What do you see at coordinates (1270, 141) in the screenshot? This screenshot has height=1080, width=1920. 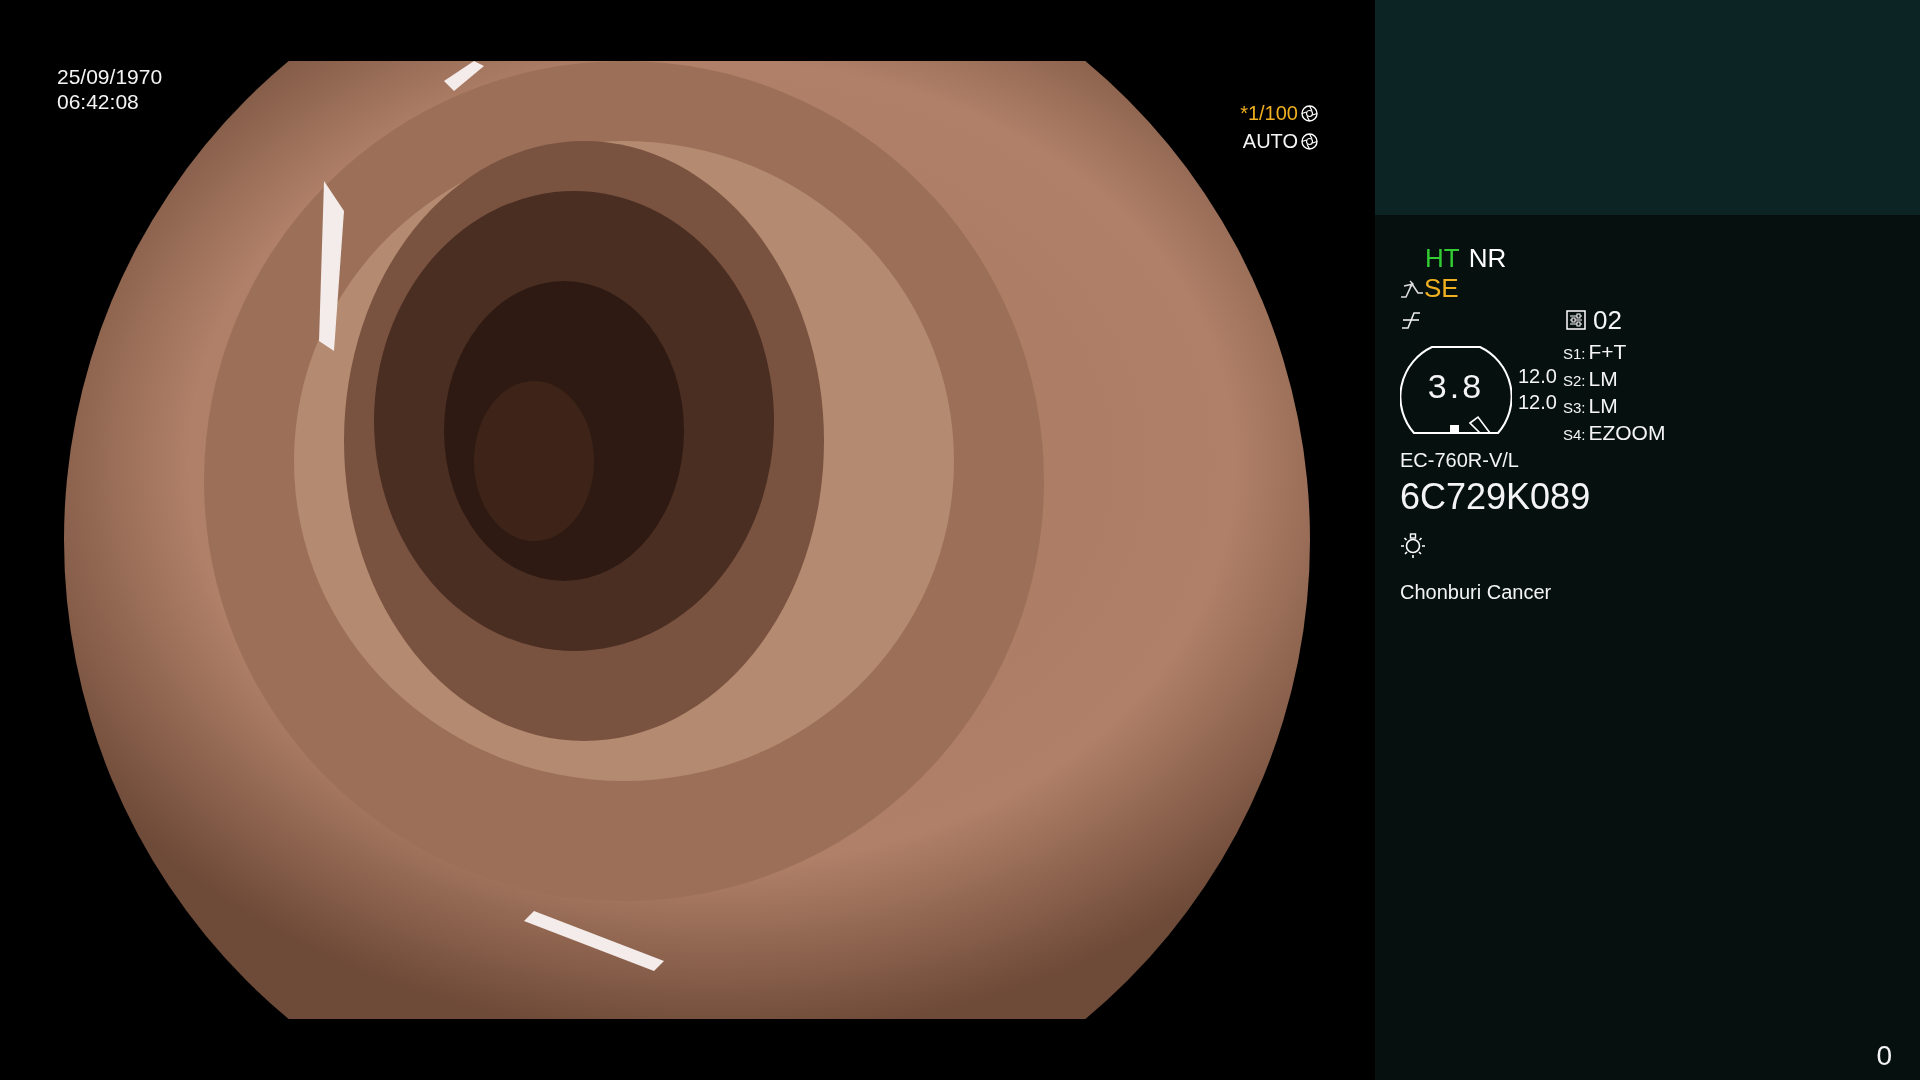 I see `iris-mode-text: AUTO` at bounding box center [1270, 141].